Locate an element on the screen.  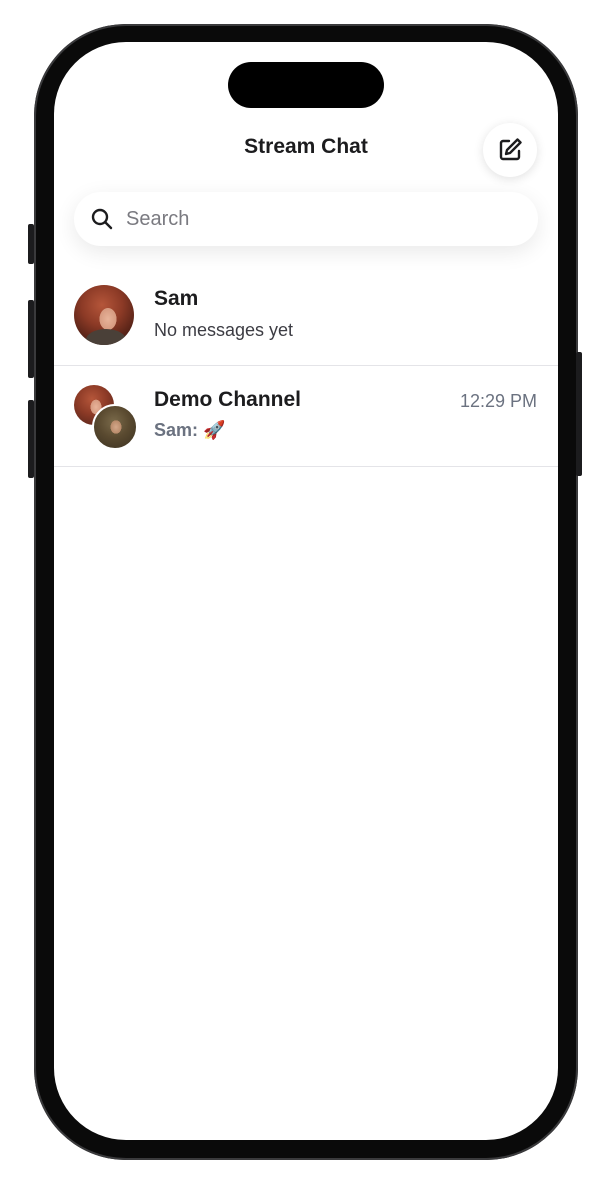
compose-button is located at coordinates (510, 150).